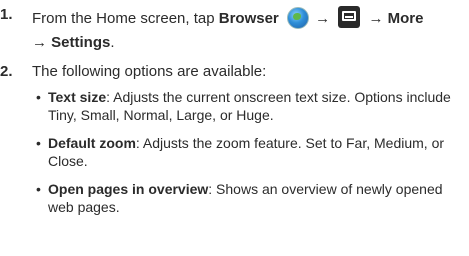 Image resolution: width=469 pixels, height=256 pixels. I want to click on more-label: More, so click(405, 18).